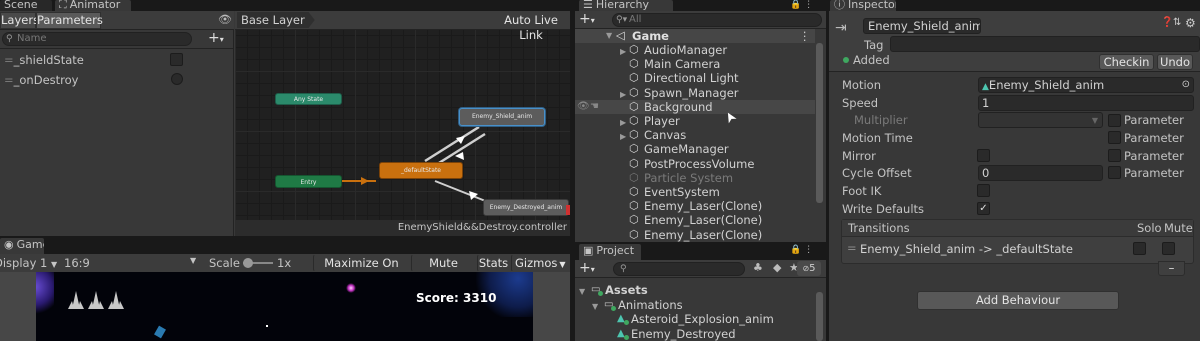 The height and width of the screenshot is (341, 1200). I want to click on hierarchy-item: 👁 ☚ ⬡ Background, so click(695, 106).